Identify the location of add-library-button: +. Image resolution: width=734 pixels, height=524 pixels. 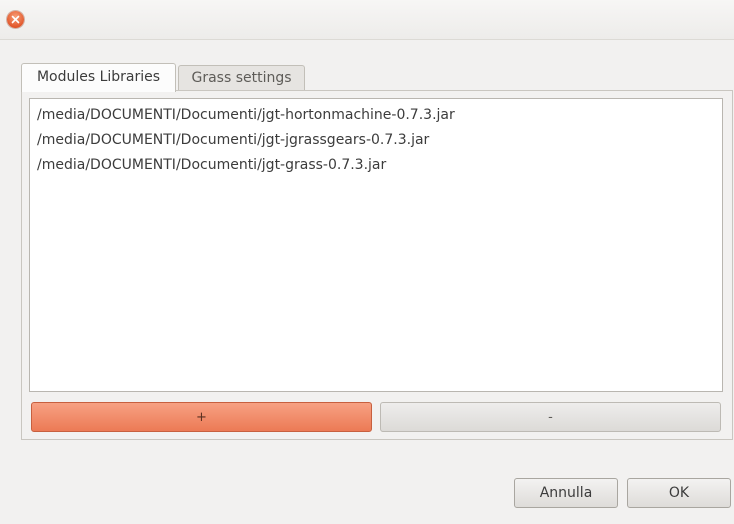
(201, 417).